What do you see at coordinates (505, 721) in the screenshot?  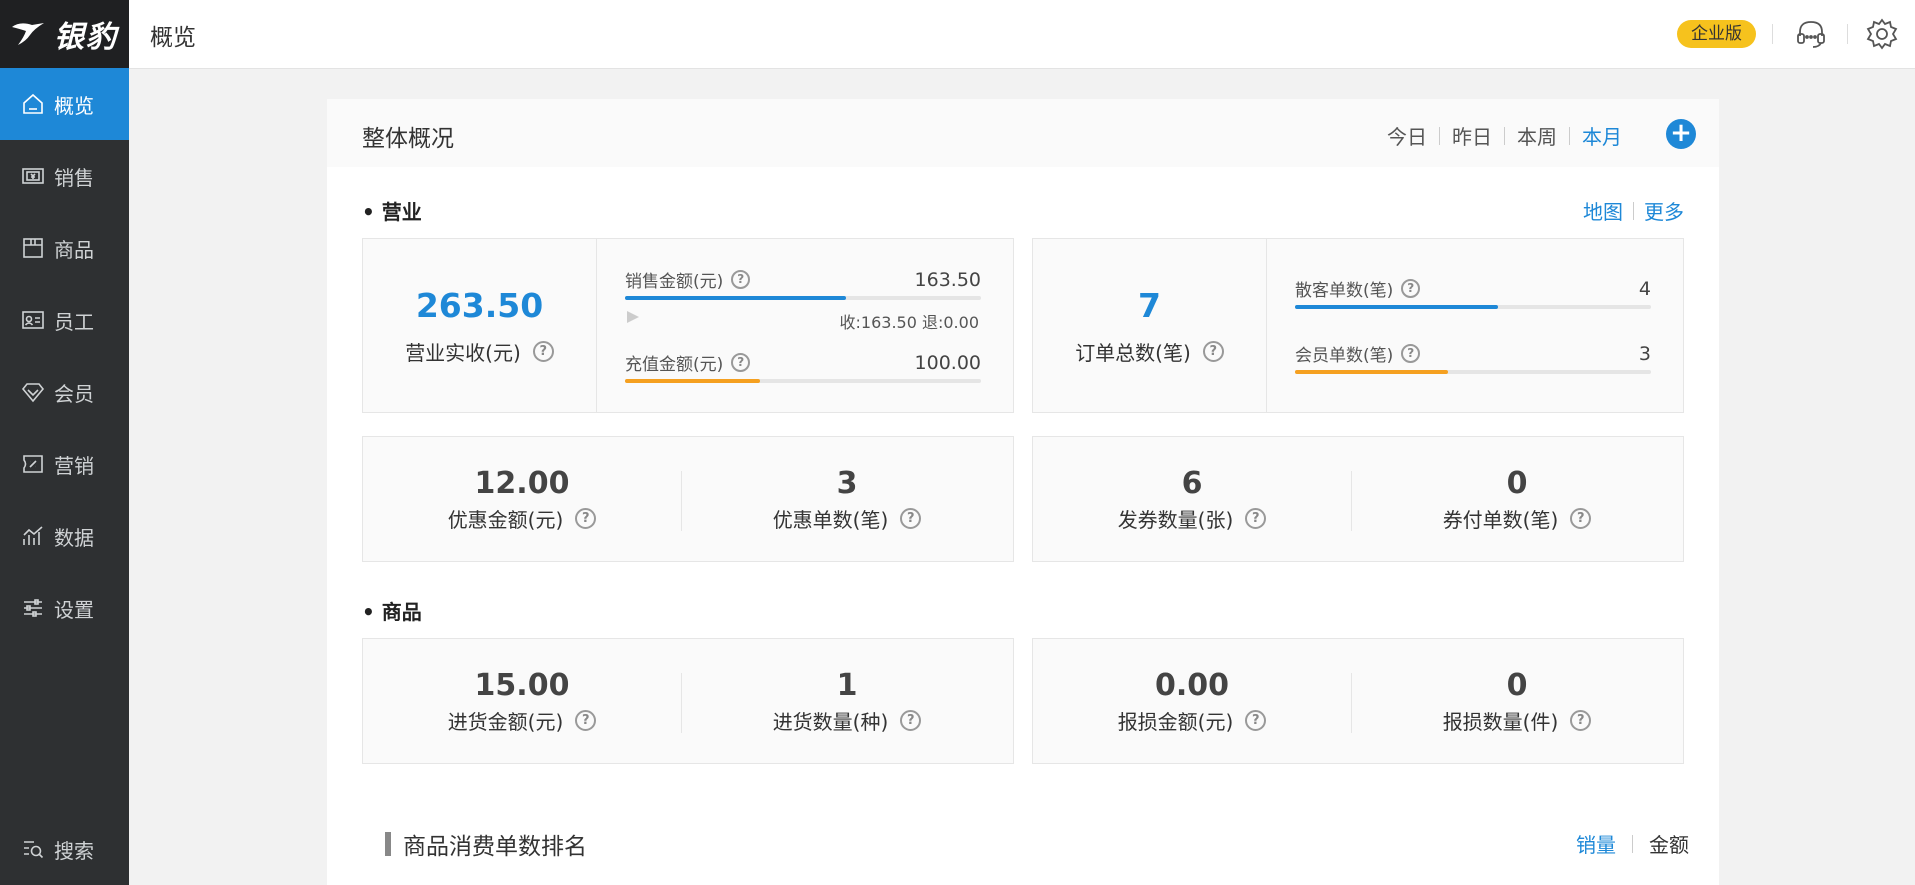 I see `purchase-amount-label: 进货金额(元)` at bounding box center [505, 721].